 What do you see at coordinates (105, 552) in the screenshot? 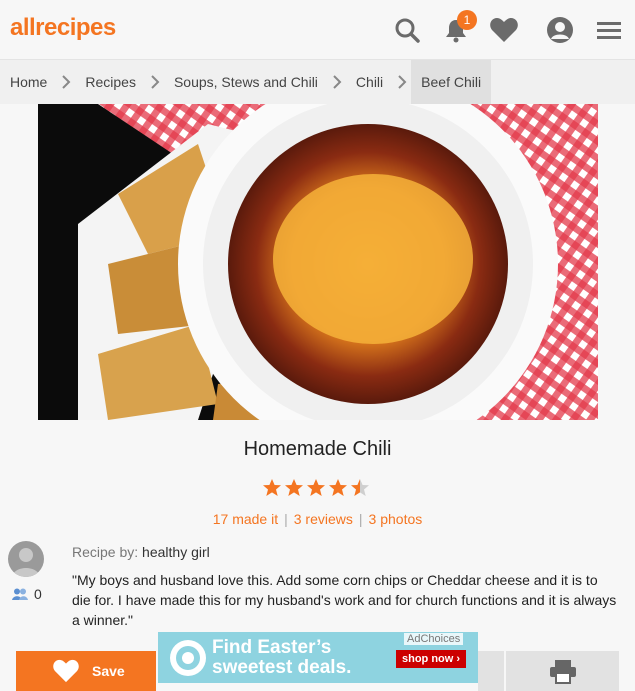
I see `recipe-by-label: Recipe by:` at bounding box center [105, 552].